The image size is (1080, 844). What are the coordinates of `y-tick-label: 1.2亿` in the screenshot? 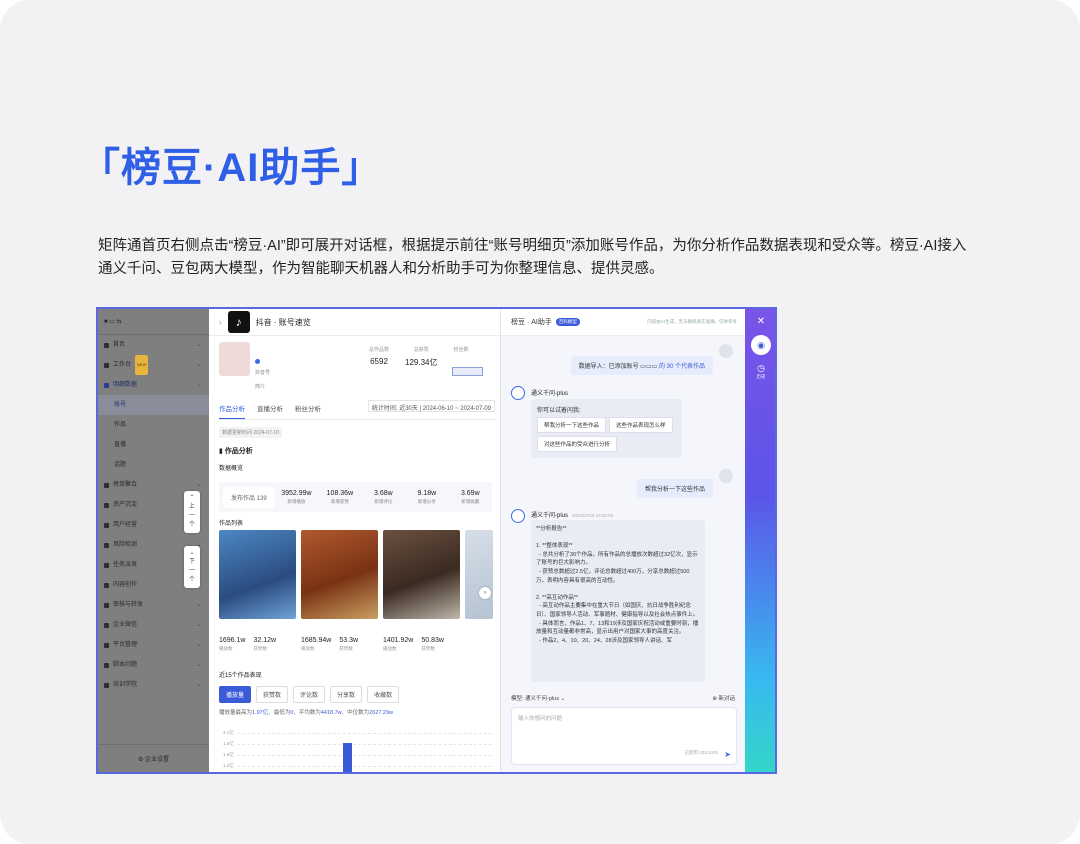 It's located at (228, 765).